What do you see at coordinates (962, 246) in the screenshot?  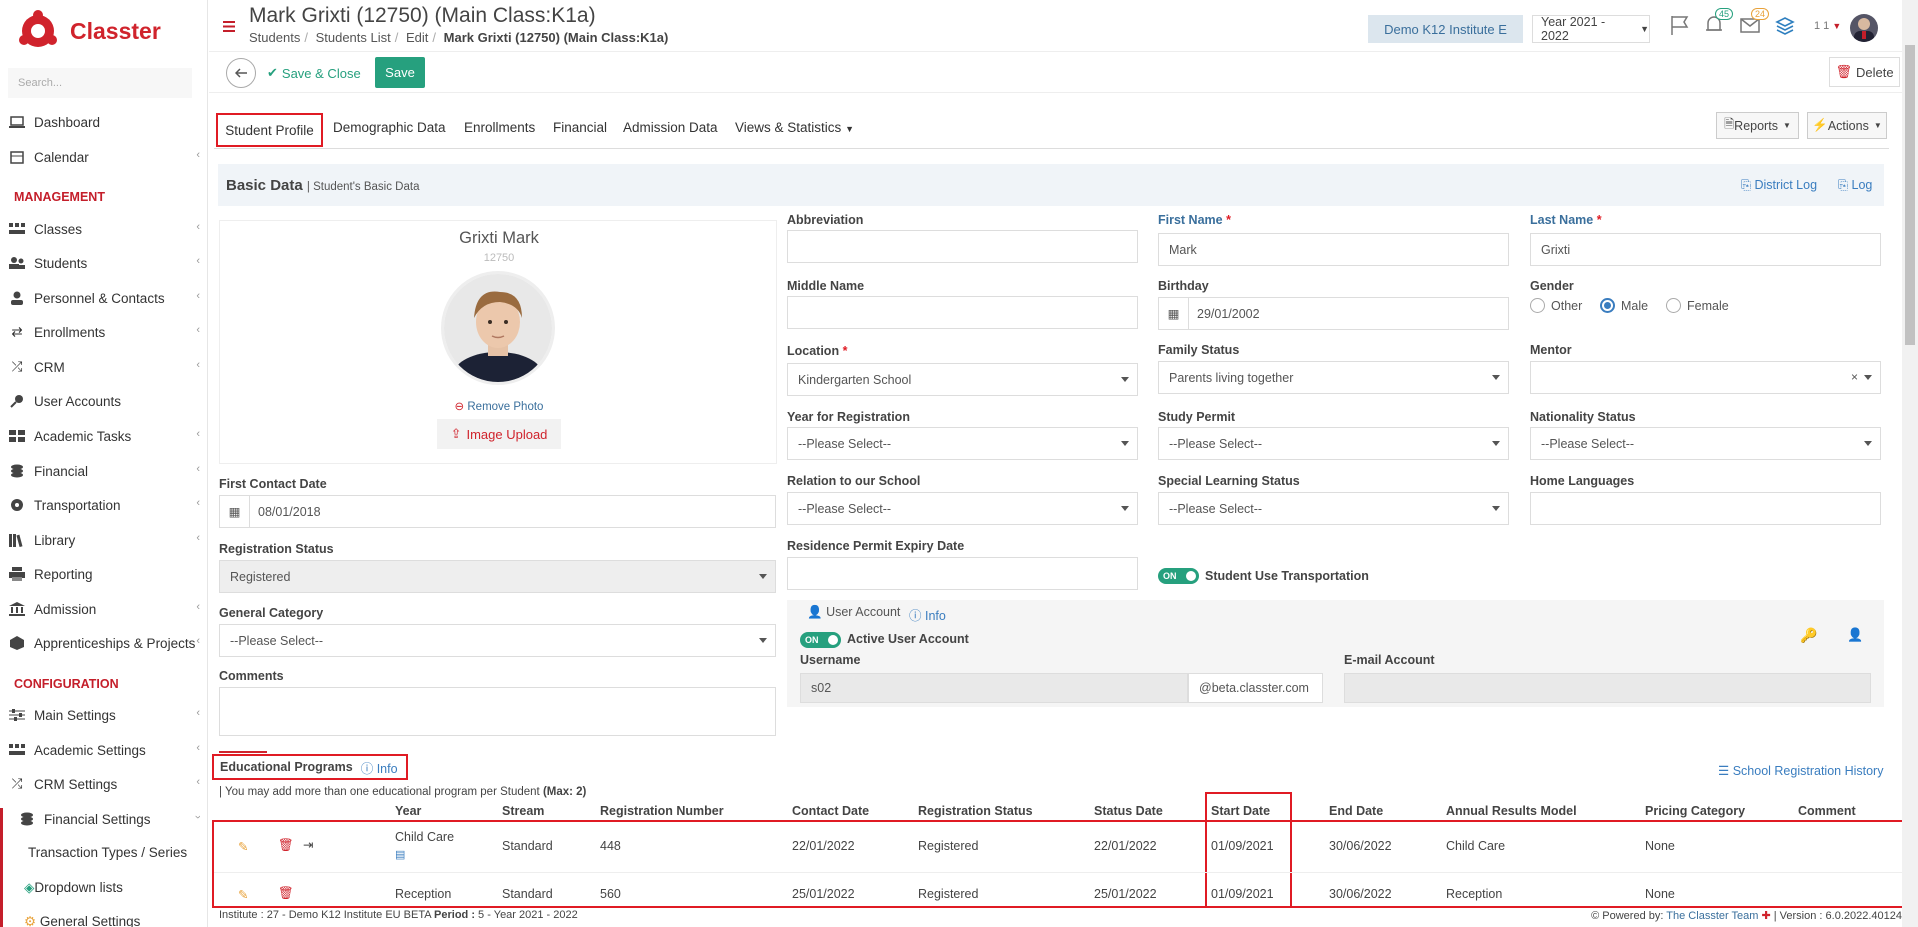 I see `abbreviation-input` at bounding box center [962, 246].